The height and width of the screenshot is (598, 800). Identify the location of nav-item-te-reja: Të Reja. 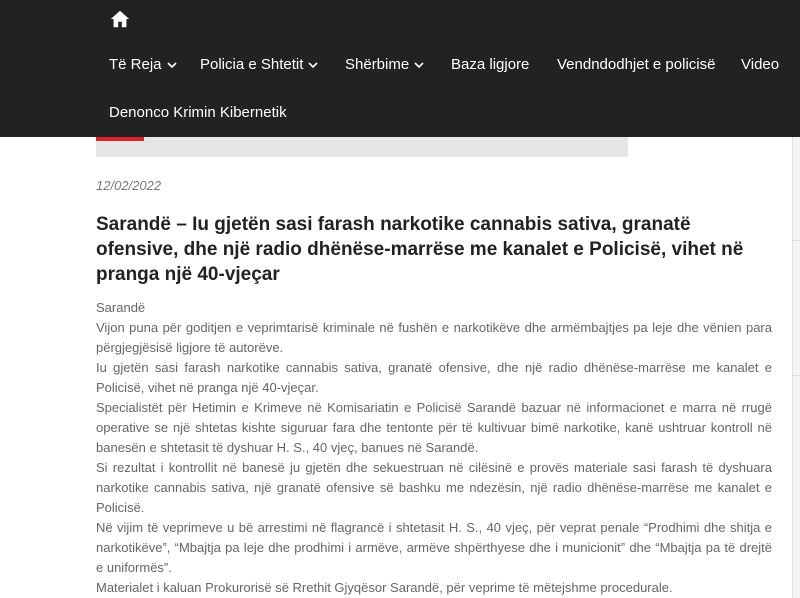
(143, 64).